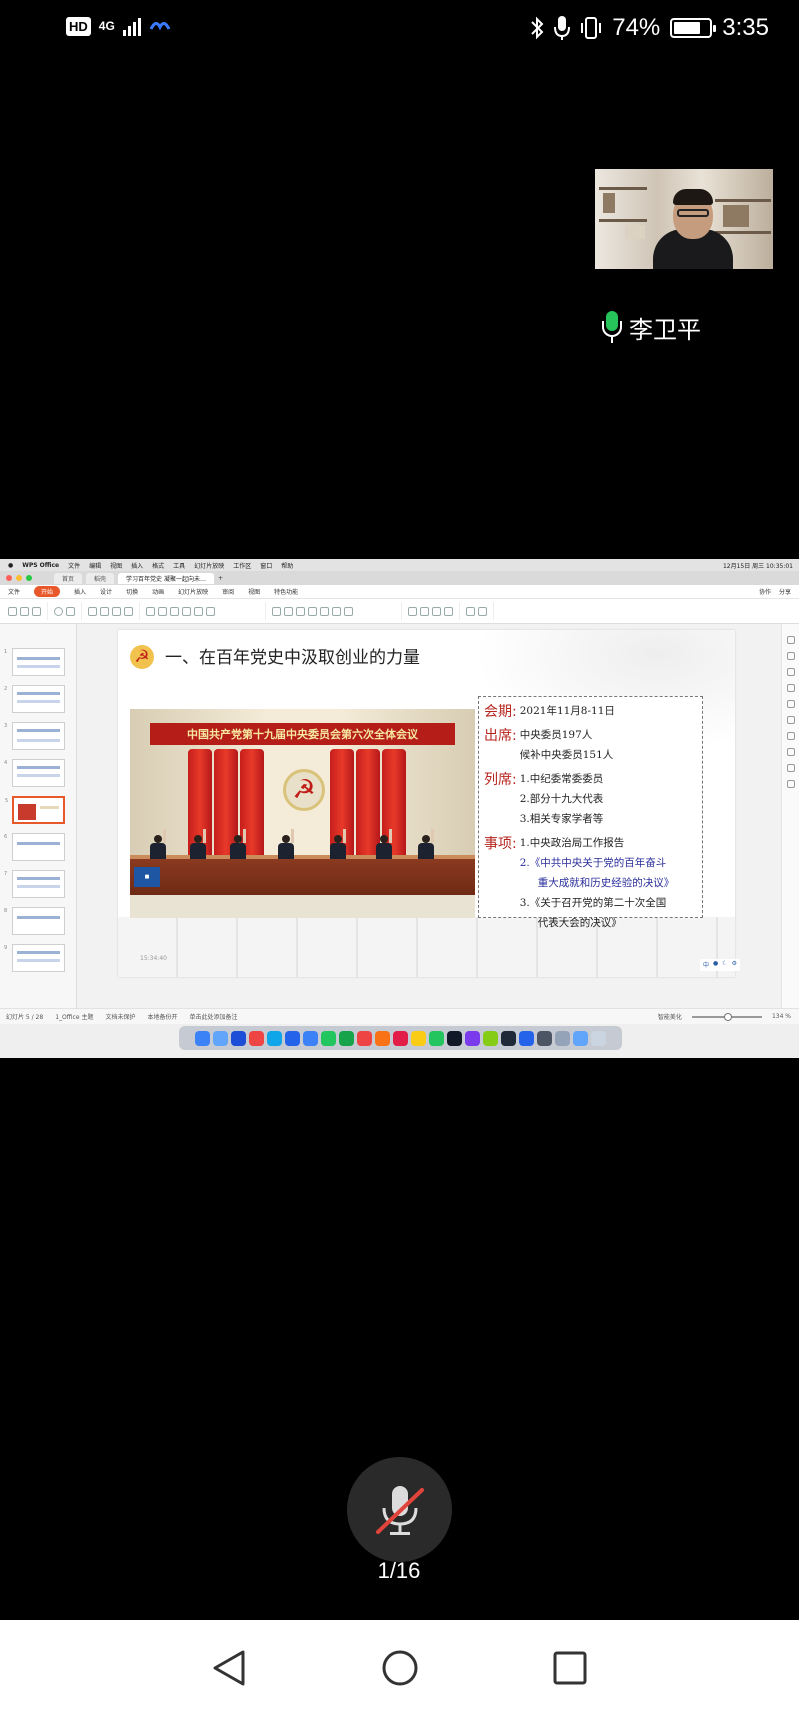 Image resolution: width=799 pixels, height=1712 pixels. What do you see at coordinates (764, 592) in the screenshot?
I see `collaborate-button: 协作` at bounding box center [764, 592].